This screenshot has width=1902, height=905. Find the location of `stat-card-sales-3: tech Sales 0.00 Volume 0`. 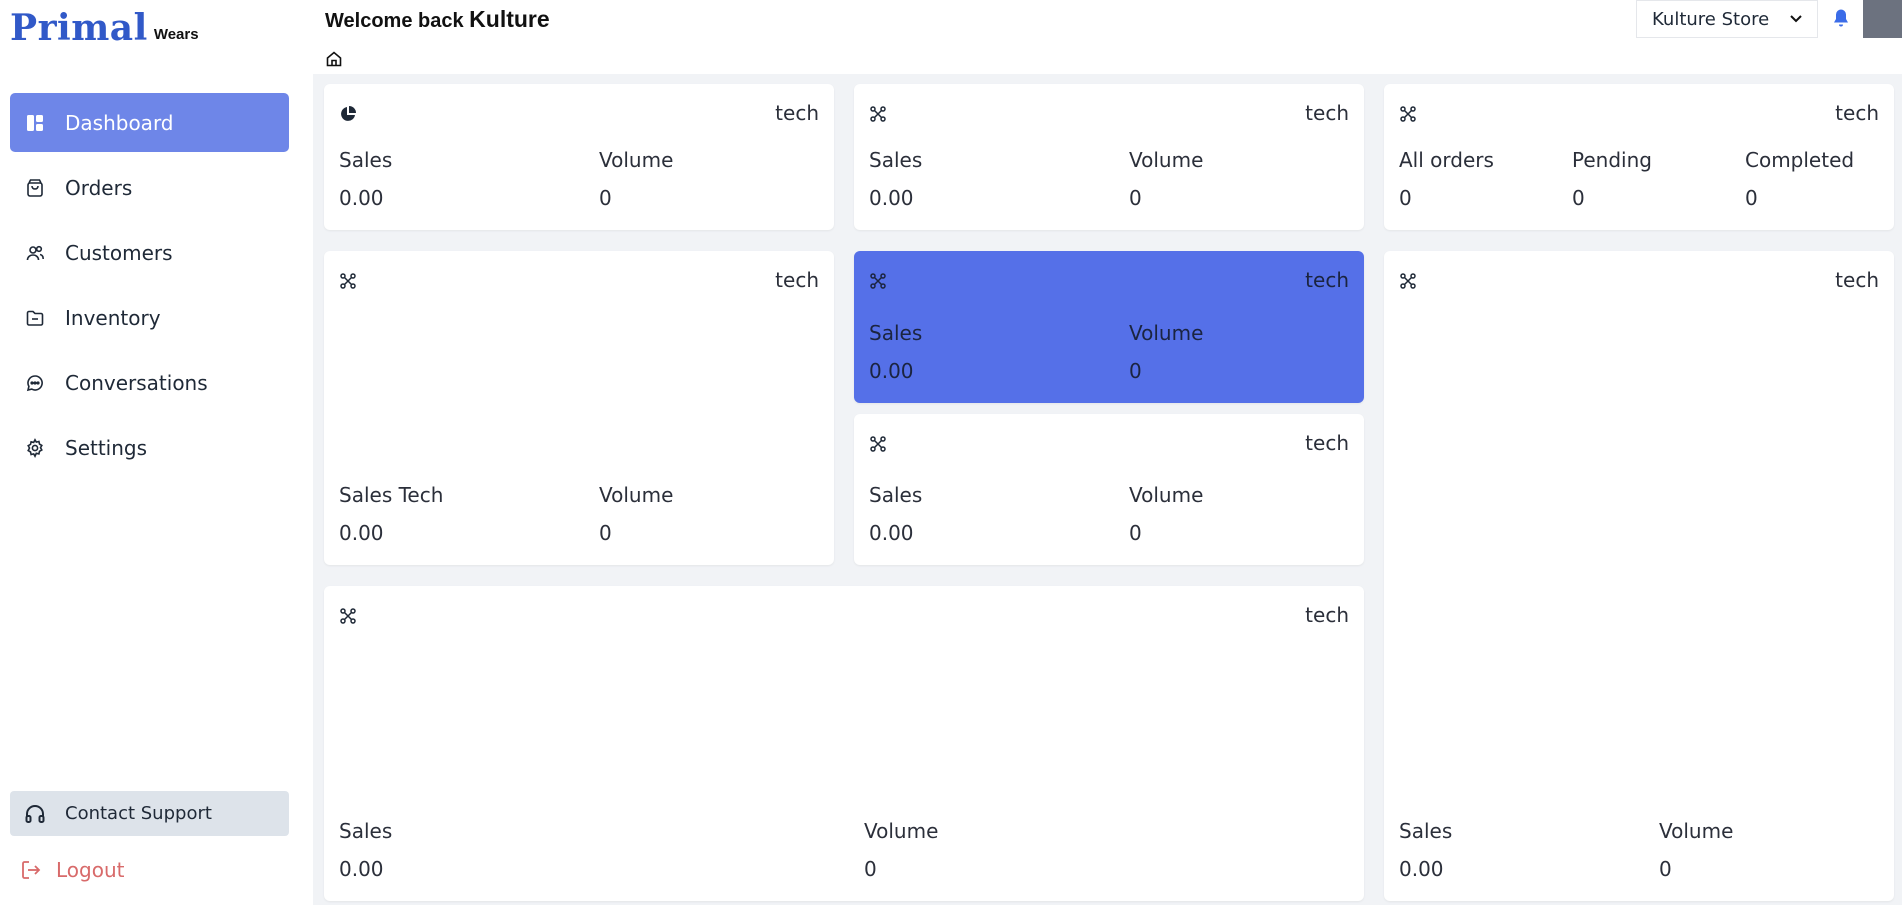

stat-card-sales-3: tech Sales 0.00 Volume 0 is located at coordinates (1109, 489).